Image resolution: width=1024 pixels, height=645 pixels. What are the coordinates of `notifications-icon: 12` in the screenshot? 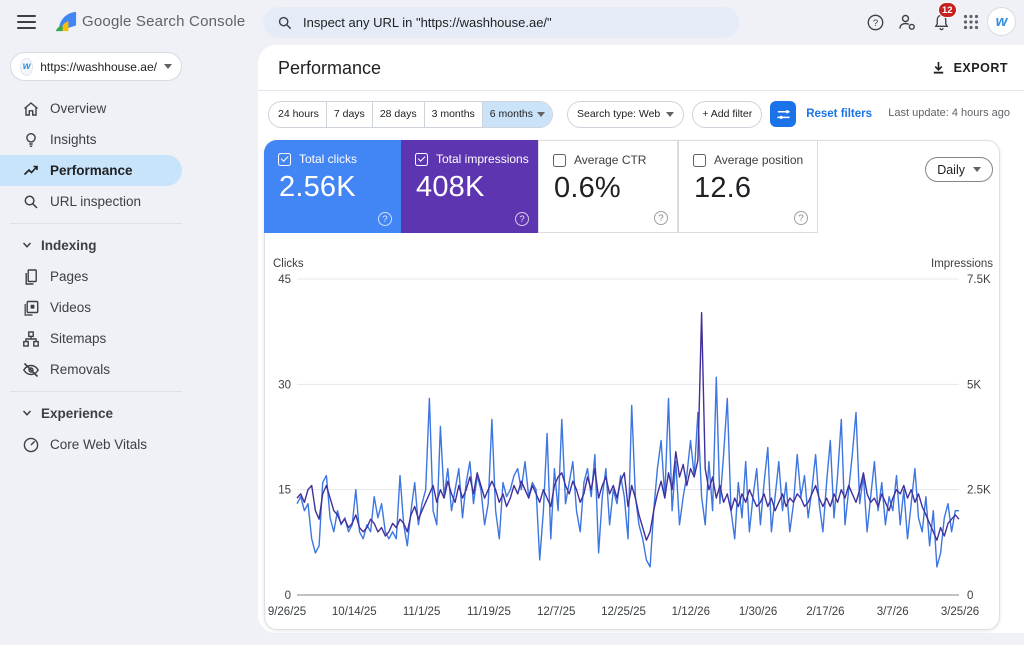 It's located at (942, 18).